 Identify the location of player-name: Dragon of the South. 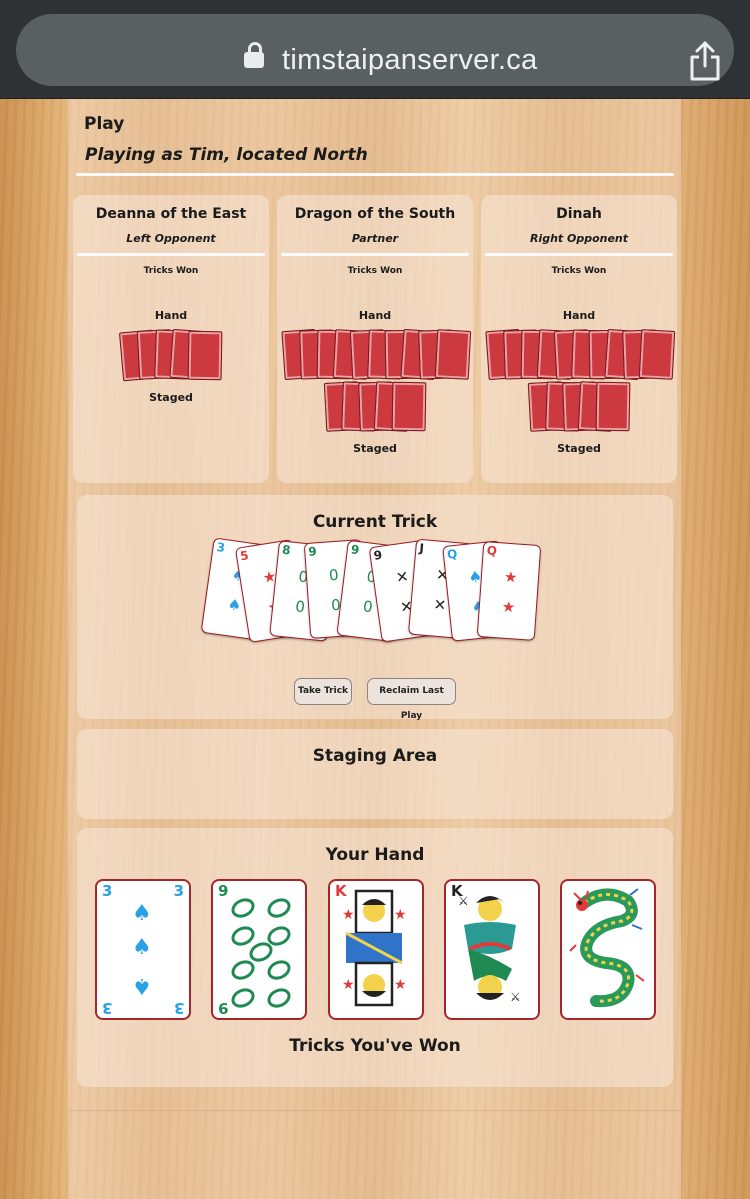
(375, 214).